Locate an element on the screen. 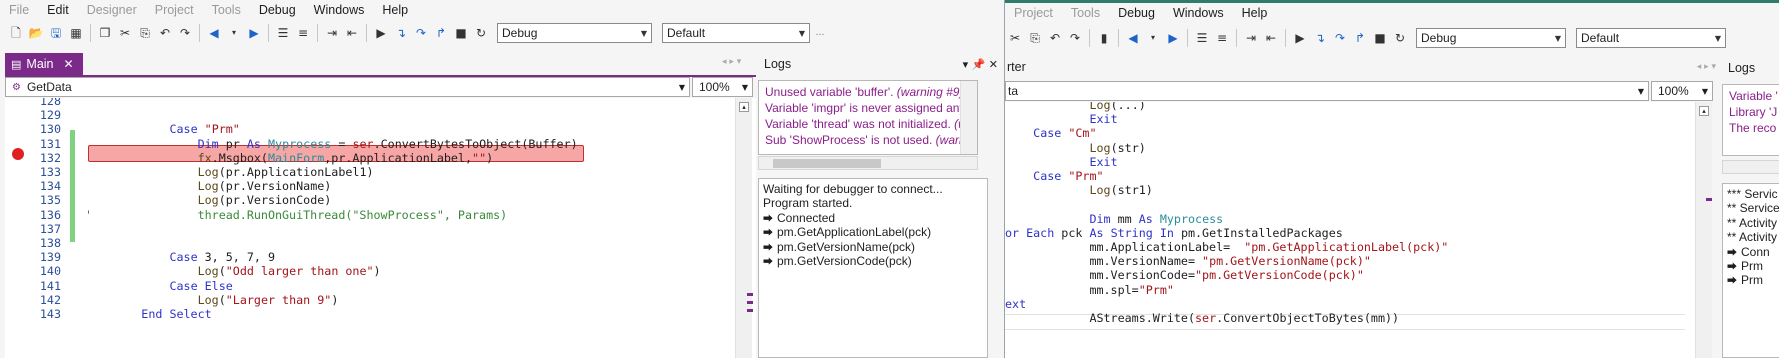 This screenshot has height=358, width=1779. log-text: ** Service is located at coordinates (1753, 208).